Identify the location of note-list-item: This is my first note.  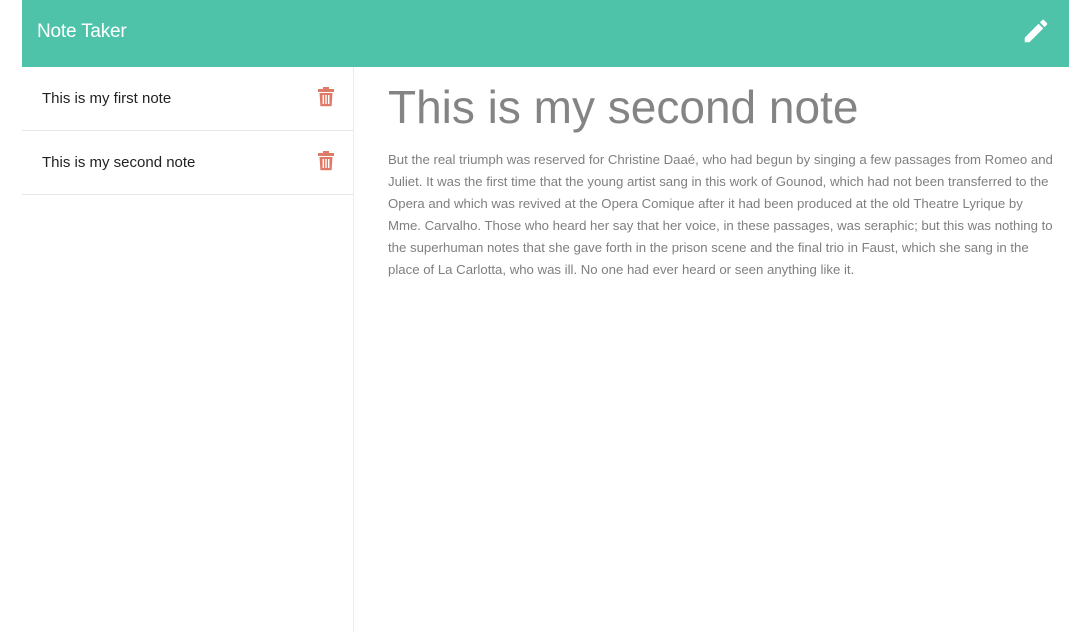
(187, 99).